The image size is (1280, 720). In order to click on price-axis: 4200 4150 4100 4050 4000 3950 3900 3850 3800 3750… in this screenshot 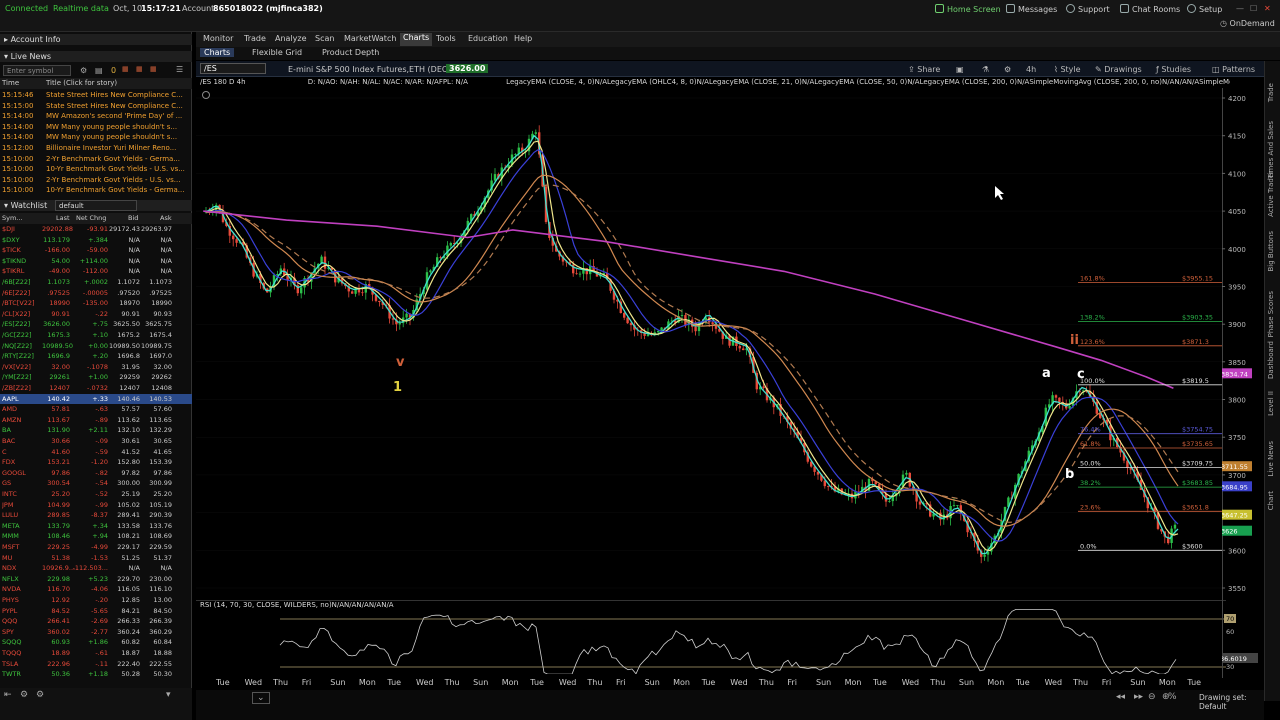, I will do `click(1243, 383)`.